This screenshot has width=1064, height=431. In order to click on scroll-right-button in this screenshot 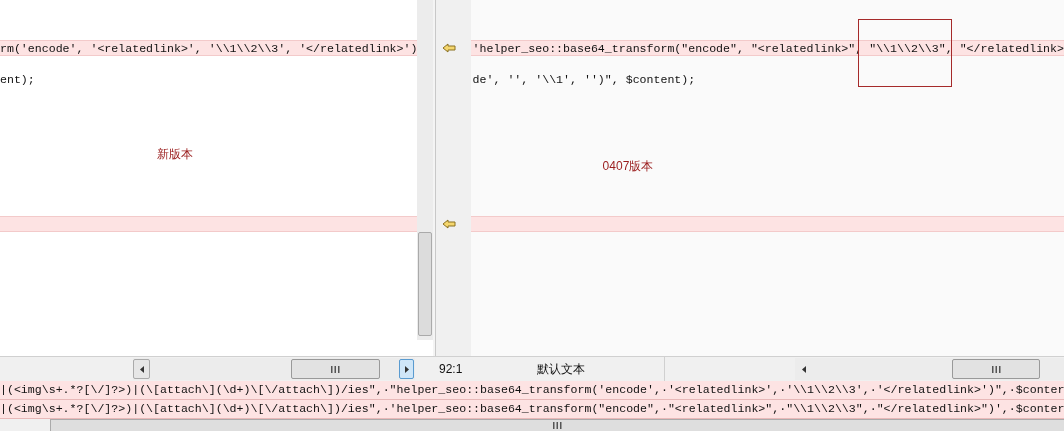, I will do `click(406, 369)`.